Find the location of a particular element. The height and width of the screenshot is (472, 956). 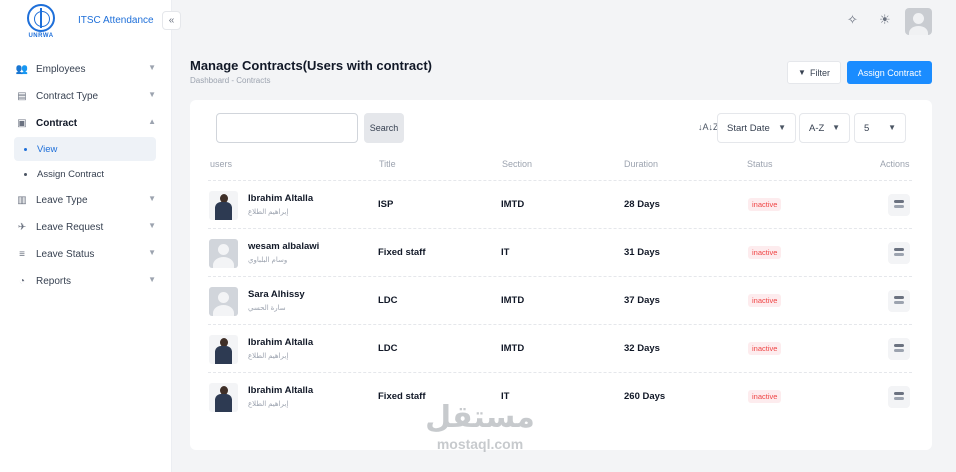

filter-button: ▼ Filter is located at coordinates (814, 72).